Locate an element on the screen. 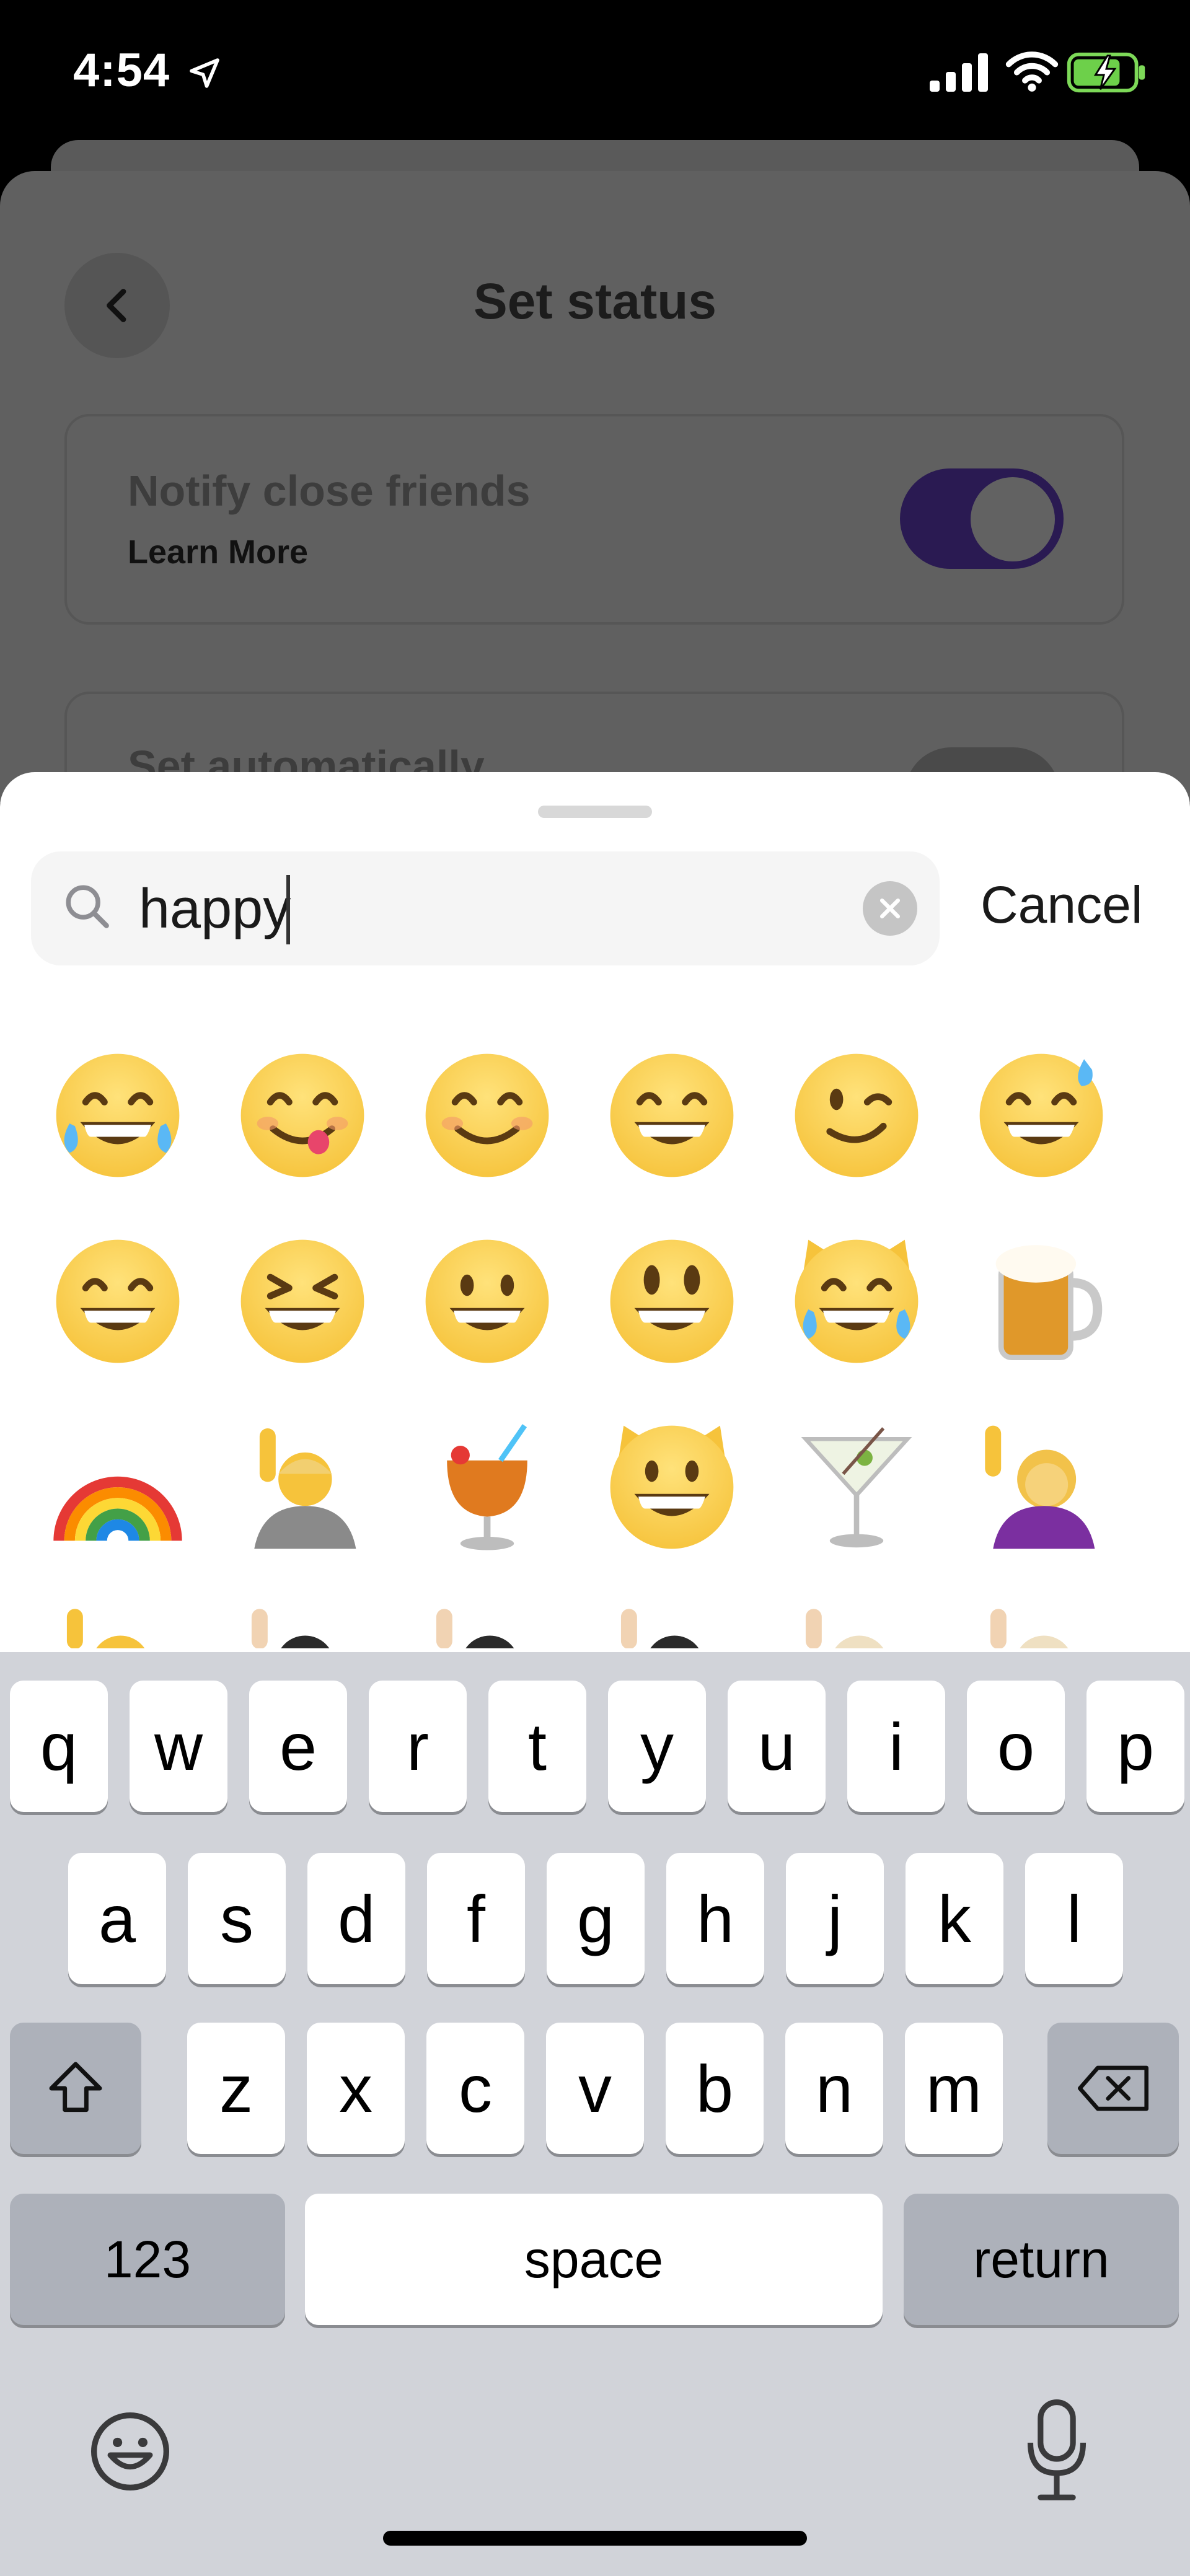  close-icon is located at coordinates (890, 909).